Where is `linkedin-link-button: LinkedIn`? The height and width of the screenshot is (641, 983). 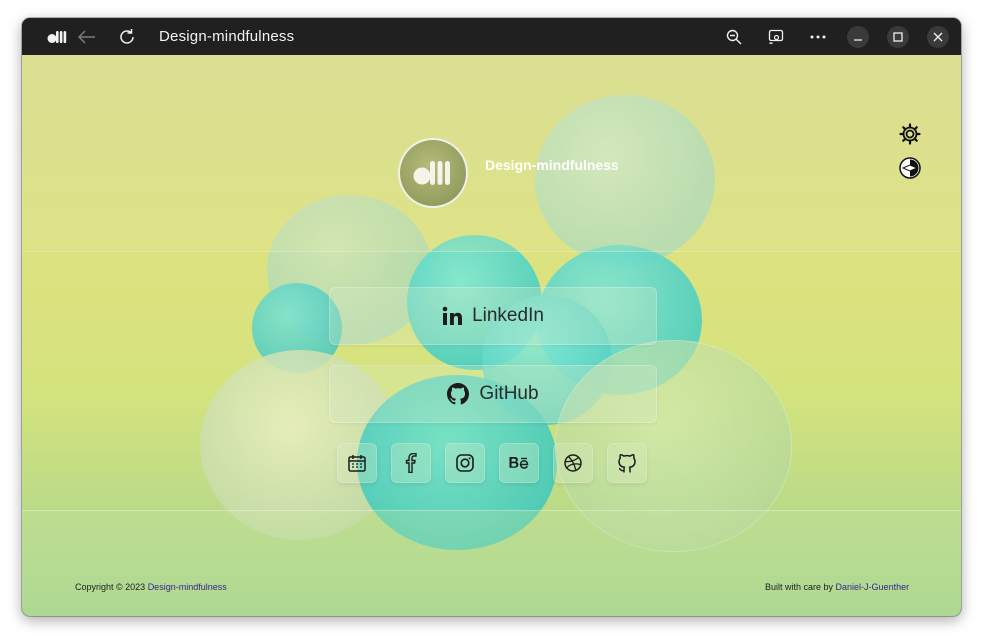
linkedin-link-button: LinkedIn is located at coordinates (493, 316).